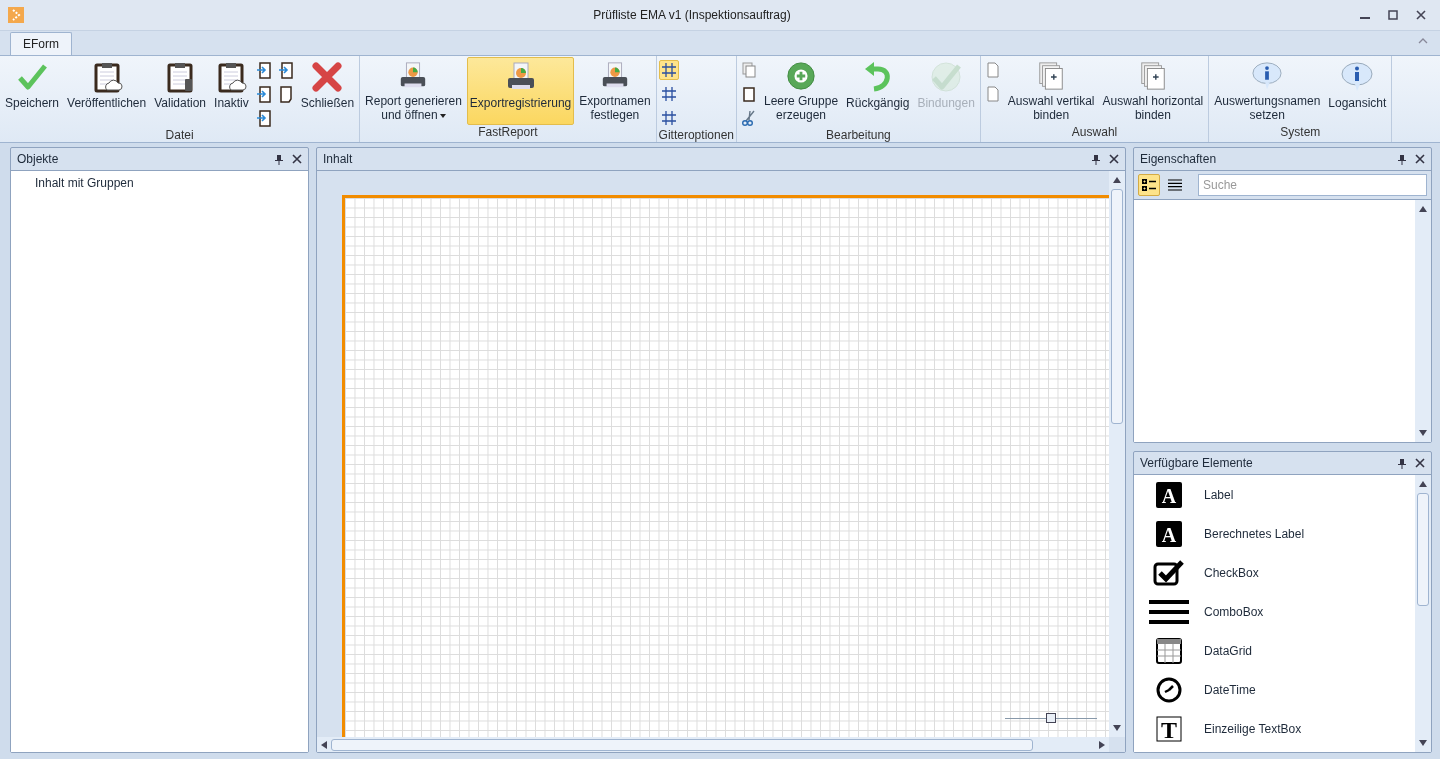 This screenshot has height=759, width=1440. I want to click on element-item: A Berechnetes Label, so click(1274, 533).